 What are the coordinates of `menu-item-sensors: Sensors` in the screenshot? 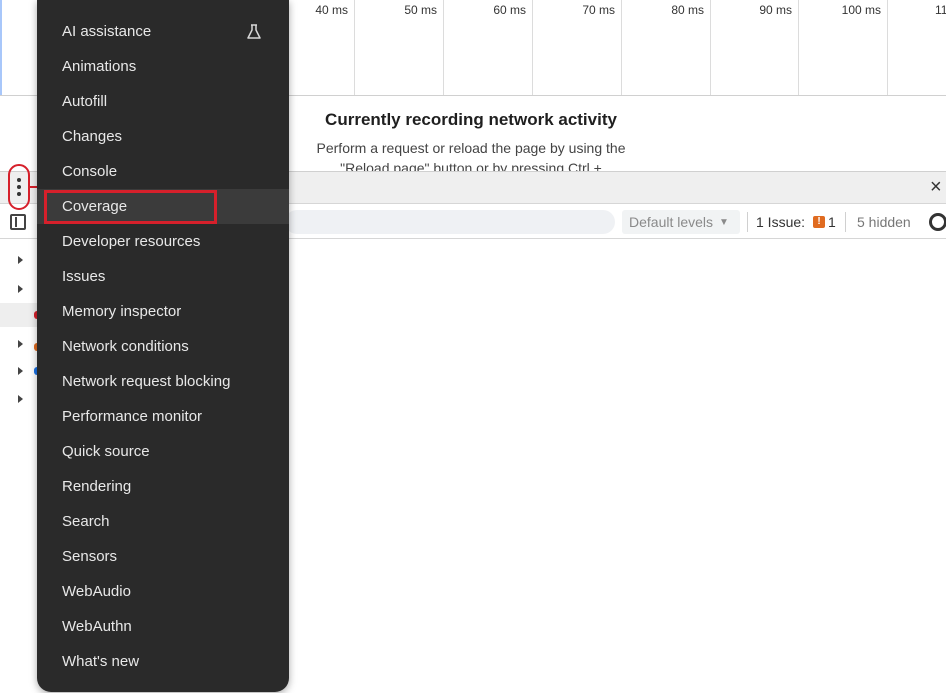 It's located at (163, 556).